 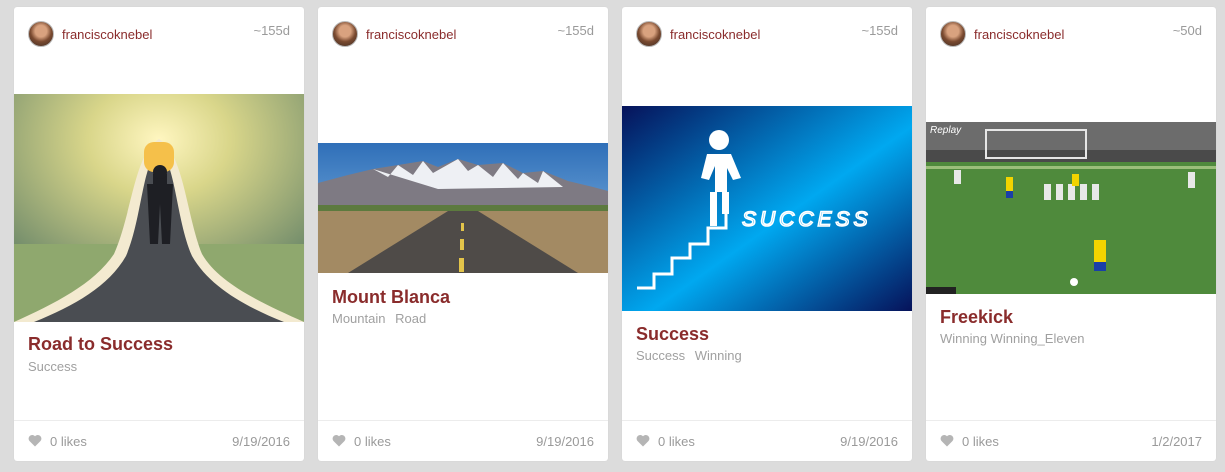 What do you see at coordinates (391, 297) in the screenshot?
I see `post-title: Mount Blanca` at bounding box center [391, 297].